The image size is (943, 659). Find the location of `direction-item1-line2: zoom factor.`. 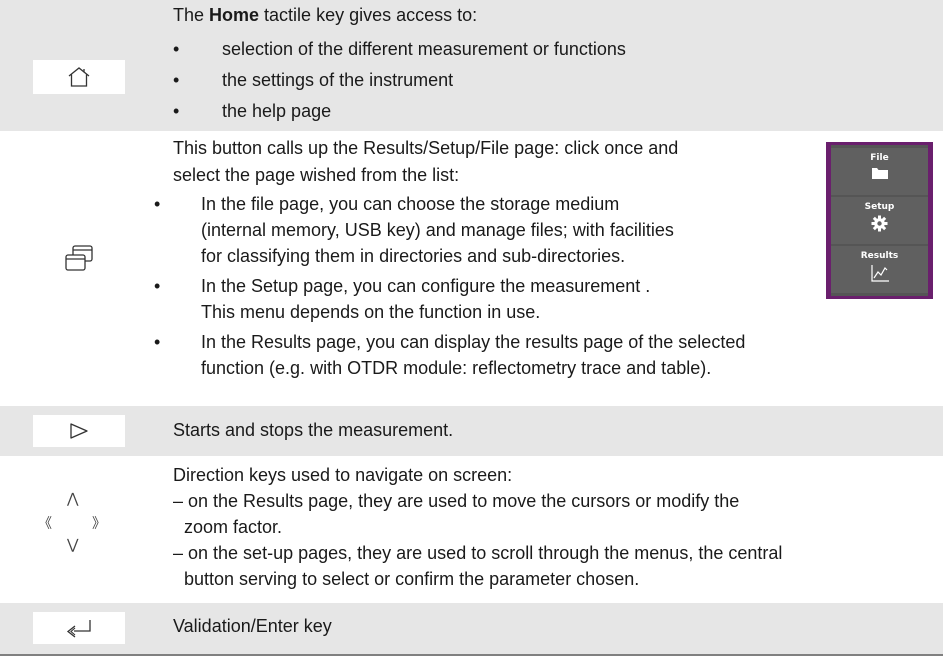

direction-item1-line2: zoom factor. is located at coordinates (233, 527).